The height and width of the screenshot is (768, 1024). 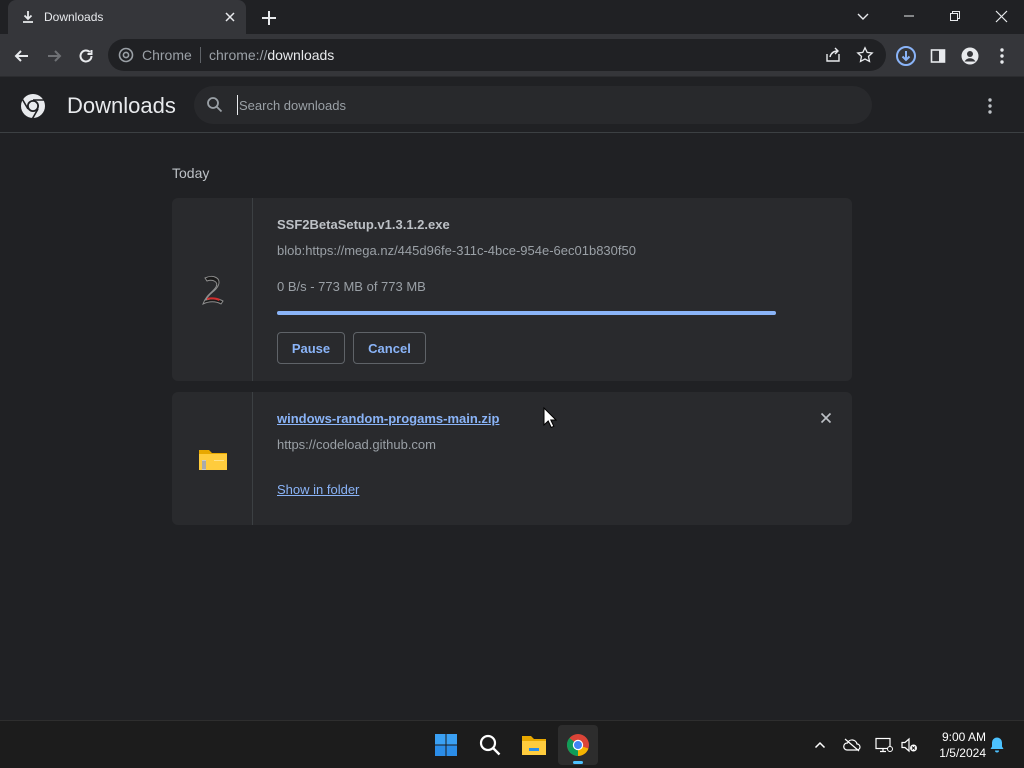 I want to click on show-in-folder-link: Show in folder, so click(x=318, y=489).